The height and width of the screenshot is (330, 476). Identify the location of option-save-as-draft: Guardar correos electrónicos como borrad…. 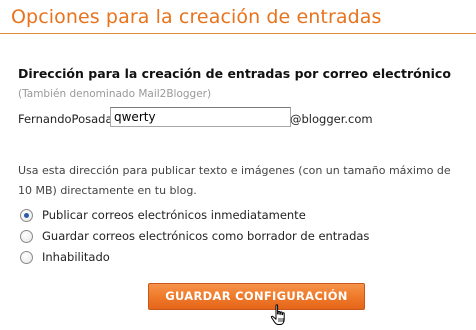
(194, 236).